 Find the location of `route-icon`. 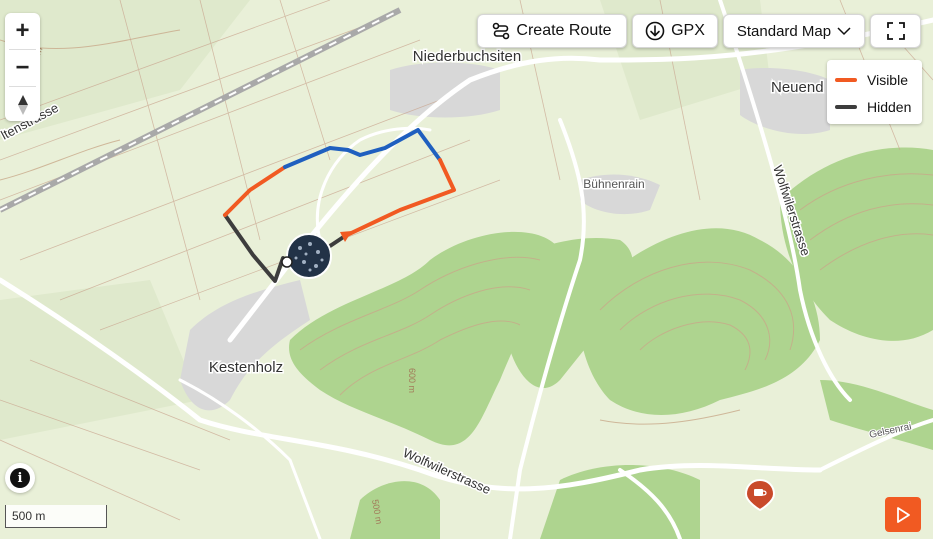

route-icon is located at coordinates (501, 31).